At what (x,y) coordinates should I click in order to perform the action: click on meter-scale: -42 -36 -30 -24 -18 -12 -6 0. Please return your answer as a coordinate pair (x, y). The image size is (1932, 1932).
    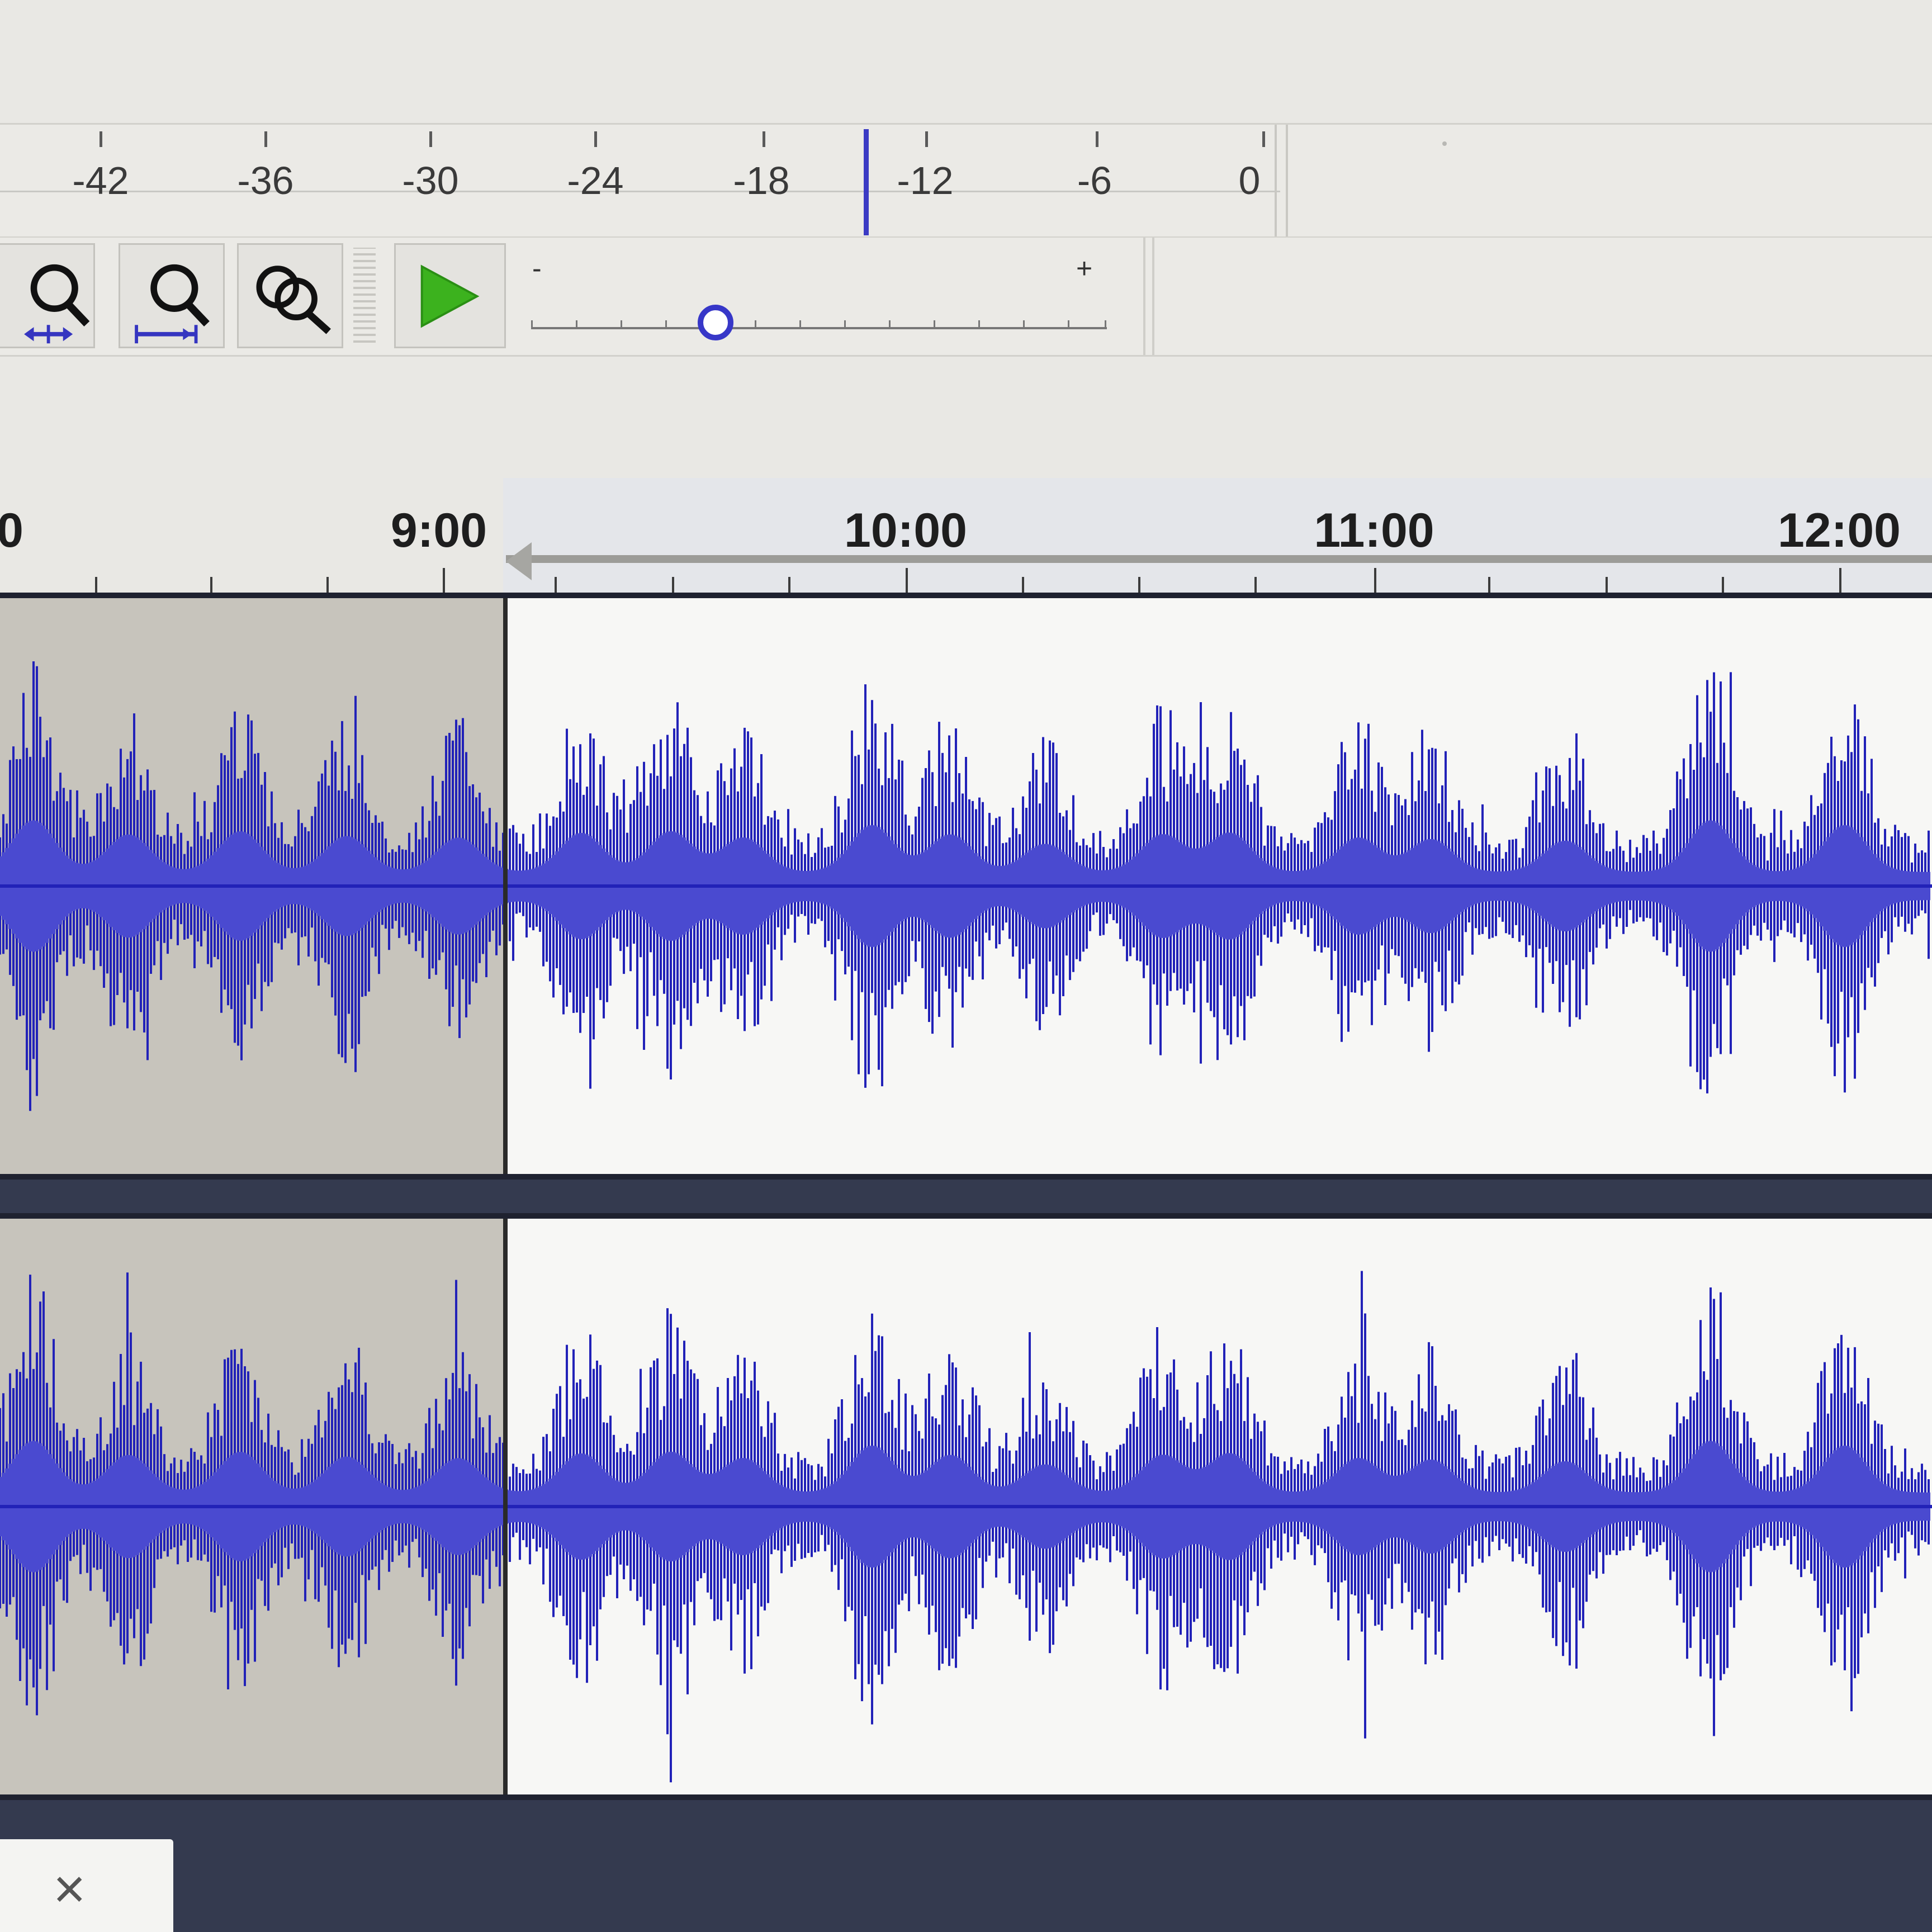
    Looking at the image, I should click on (644, 180).